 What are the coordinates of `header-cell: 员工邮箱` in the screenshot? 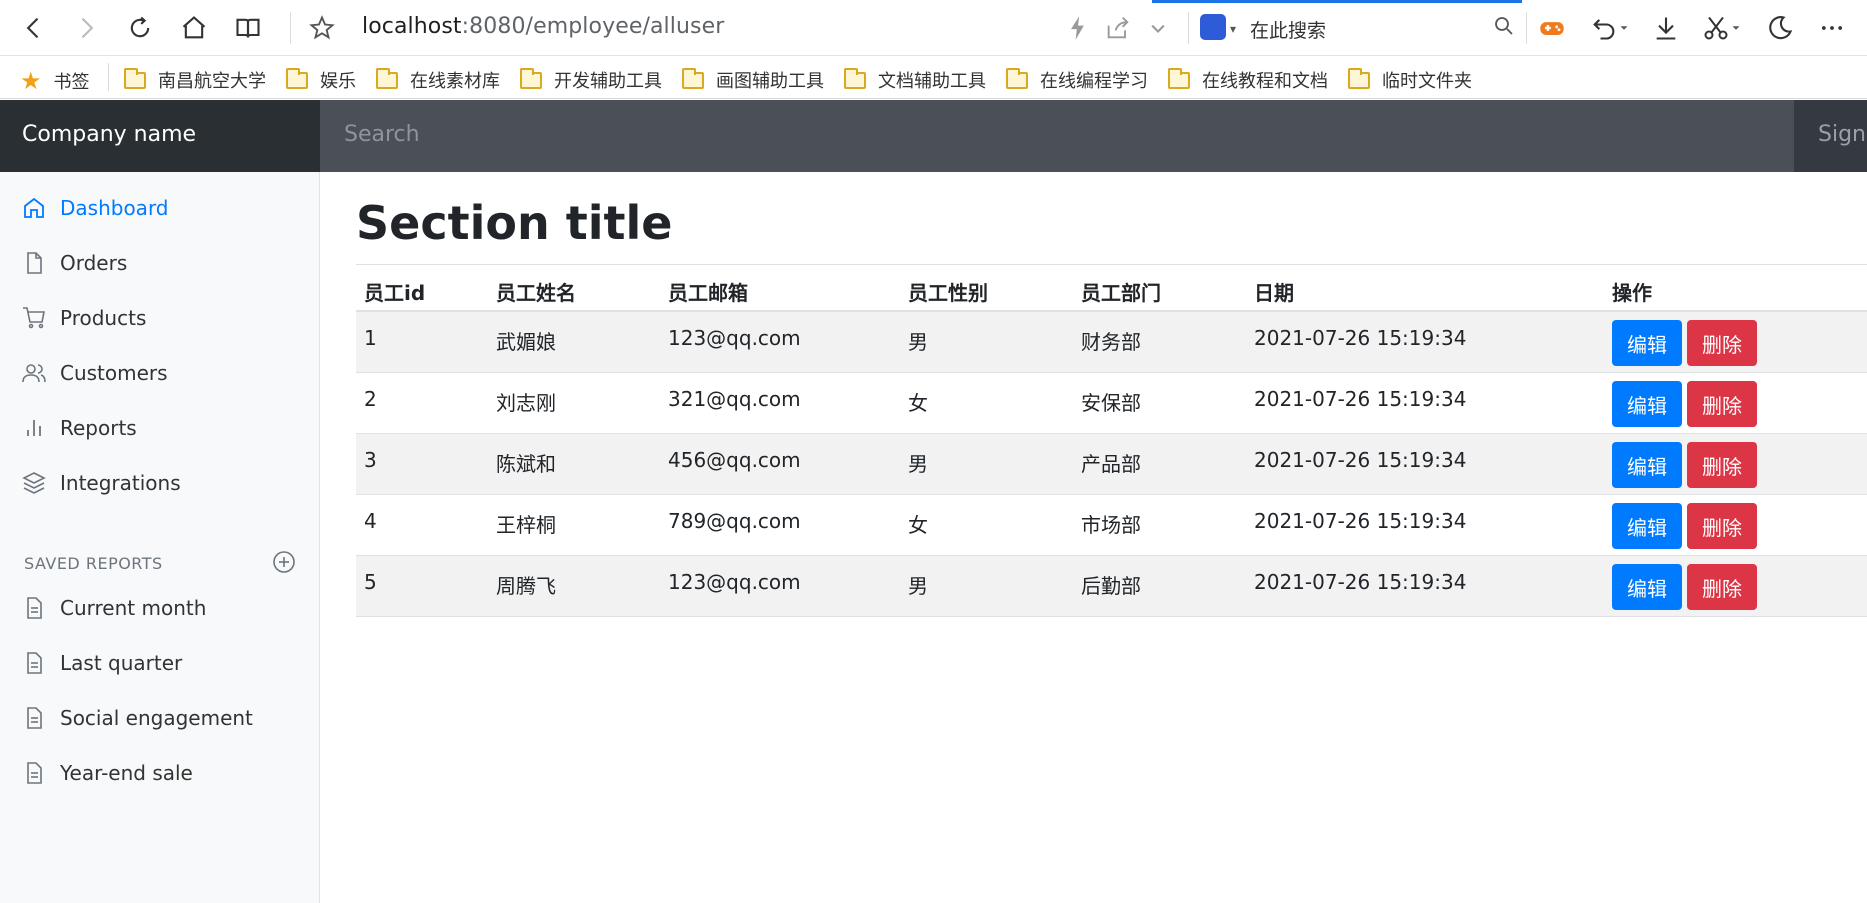 It's located at (708, 293).